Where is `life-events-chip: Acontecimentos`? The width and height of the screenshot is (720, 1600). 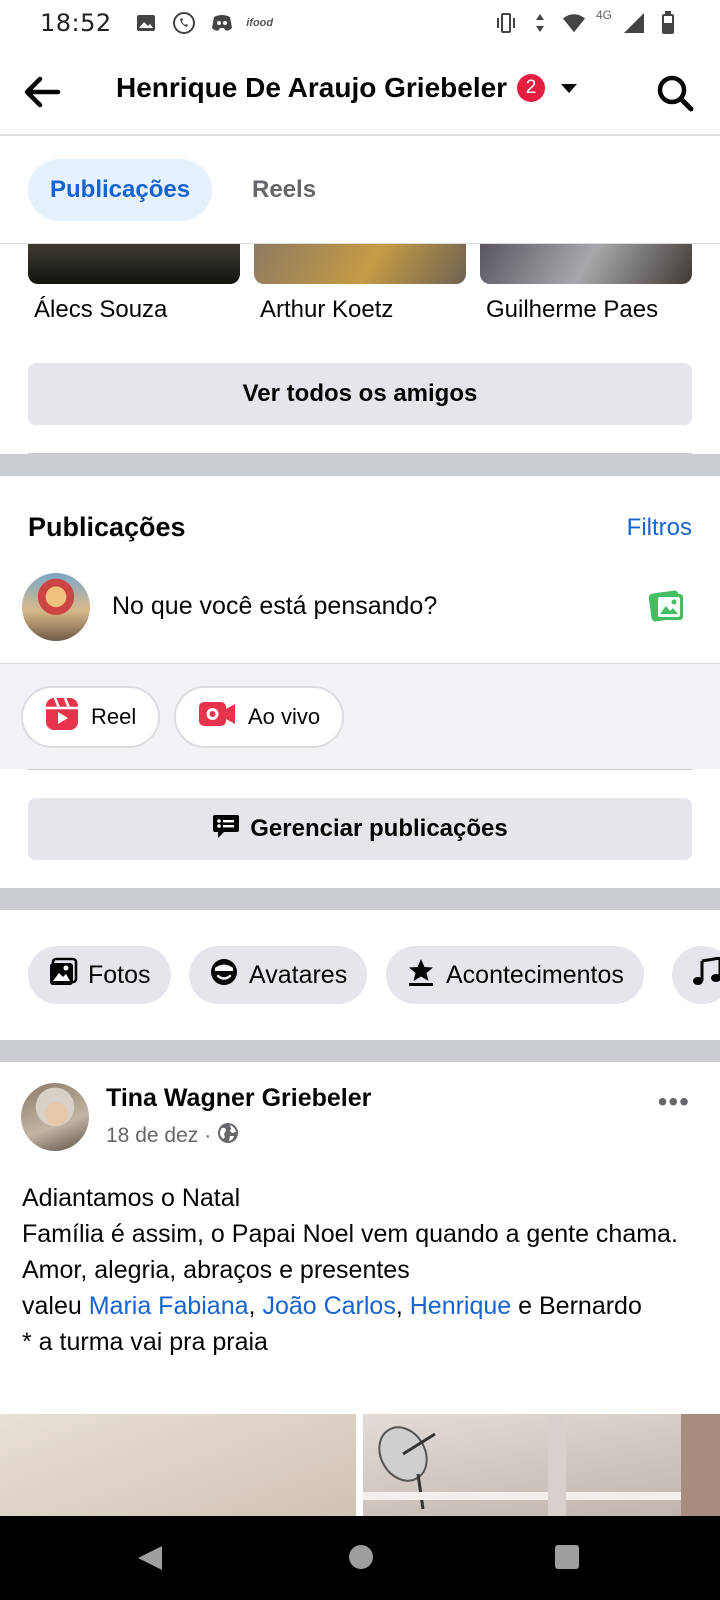 life-events-chip: Acontecimentos is located at coordinates (515, 975).